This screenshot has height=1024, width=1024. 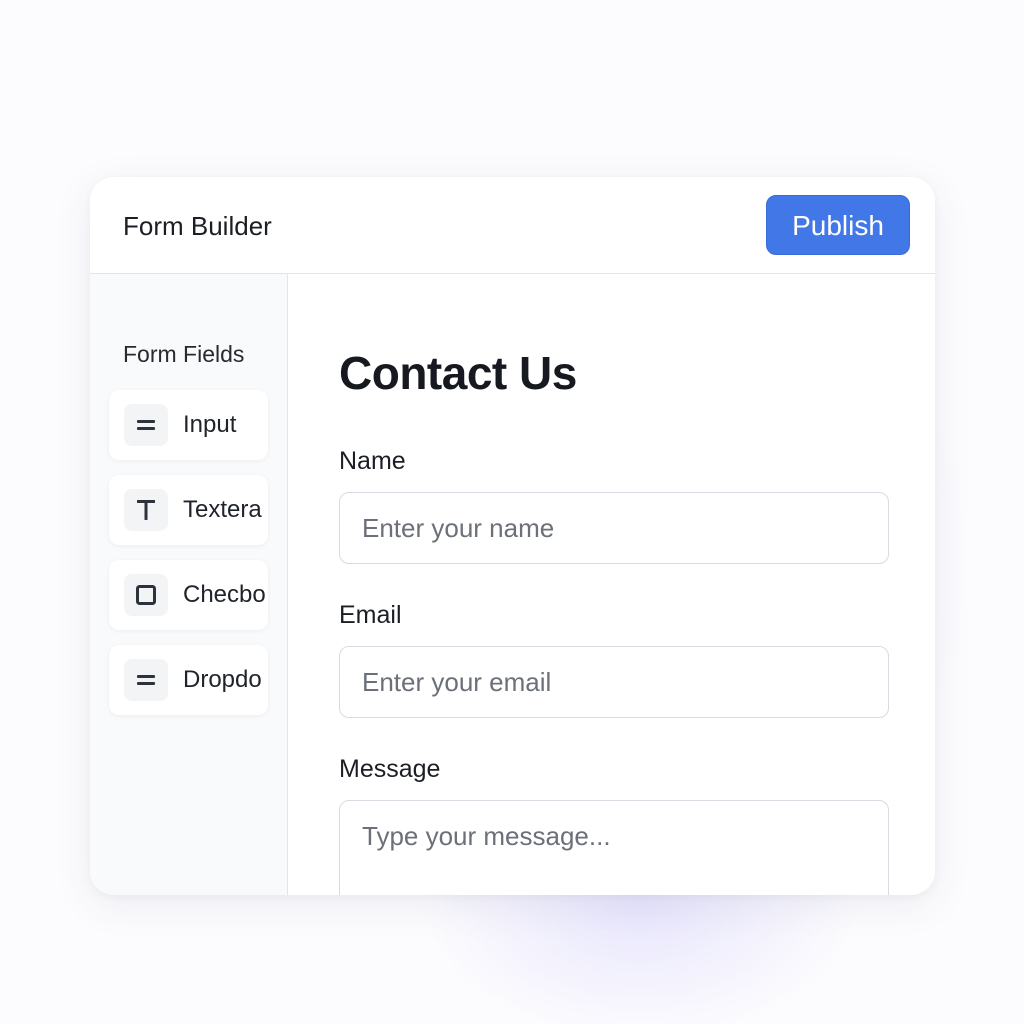 I want to click on sidebar-item-checkbox: Checbo, so click(x=188, y=595).